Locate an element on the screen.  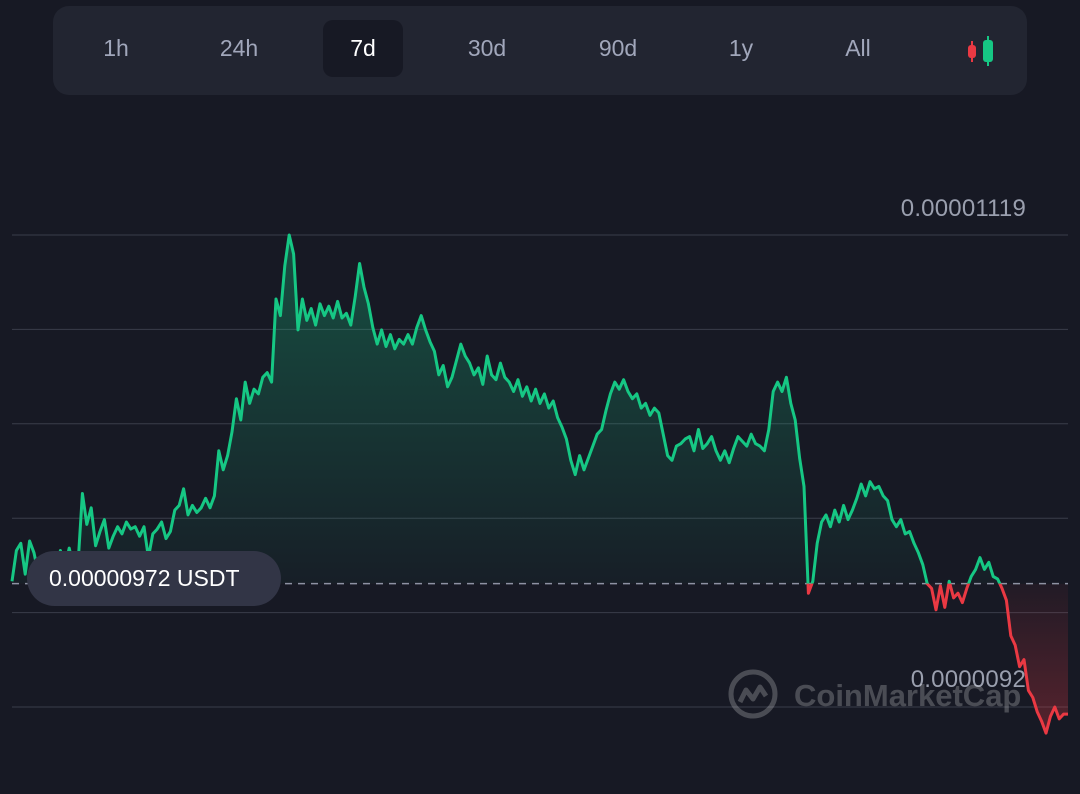
current-price-label: 0.00000972 USDT is located at coordinates (154, 578).